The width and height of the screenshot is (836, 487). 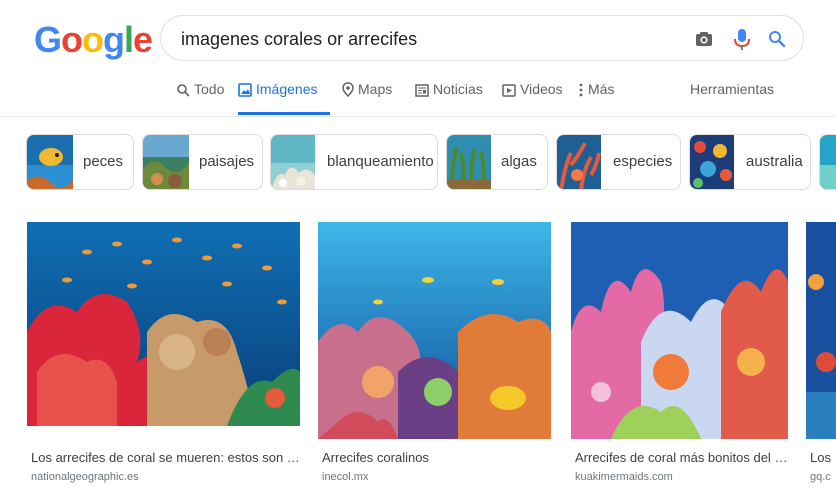 I want to click on chip-blanqueamiento: blanqueamiento, so click(x=354, y=162).